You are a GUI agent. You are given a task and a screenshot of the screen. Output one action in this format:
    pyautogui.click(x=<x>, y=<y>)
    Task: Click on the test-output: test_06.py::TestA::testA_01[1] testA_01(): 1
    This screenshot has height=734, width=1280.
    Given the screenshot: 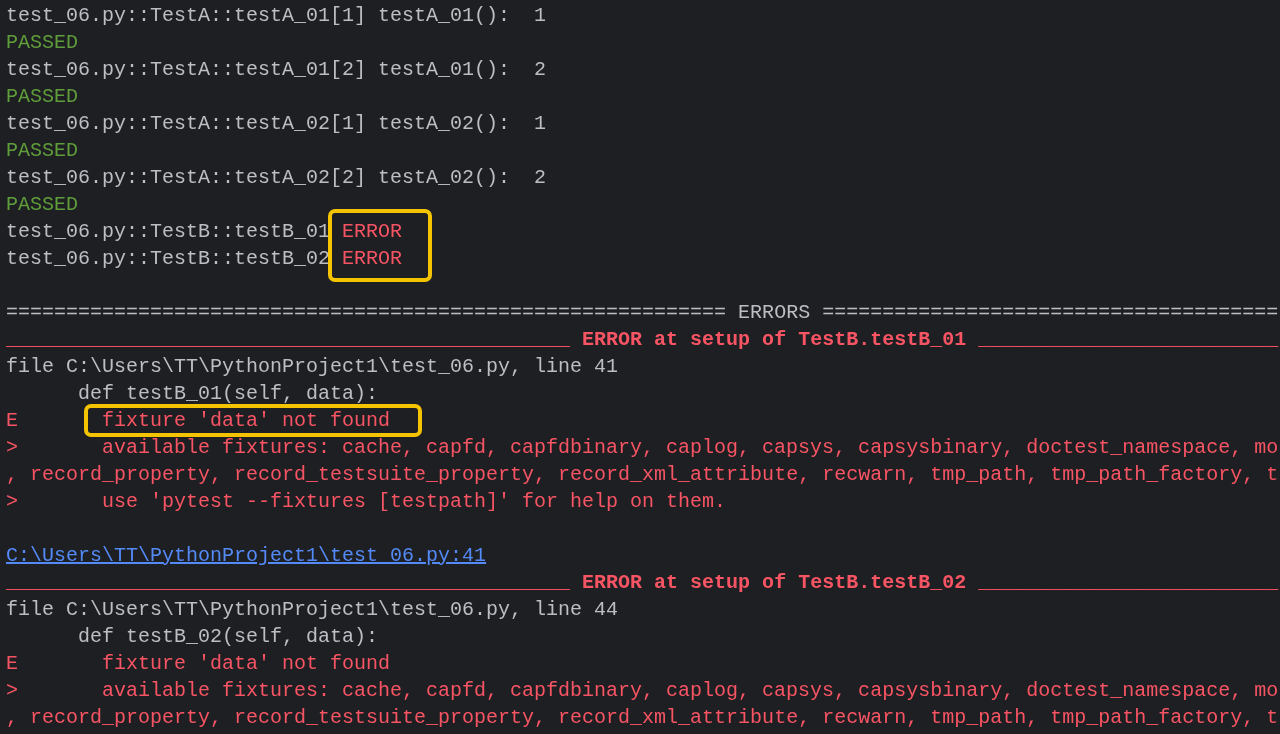 What is the action you would take?
    pyautogui.click(x=276, y=16)
    